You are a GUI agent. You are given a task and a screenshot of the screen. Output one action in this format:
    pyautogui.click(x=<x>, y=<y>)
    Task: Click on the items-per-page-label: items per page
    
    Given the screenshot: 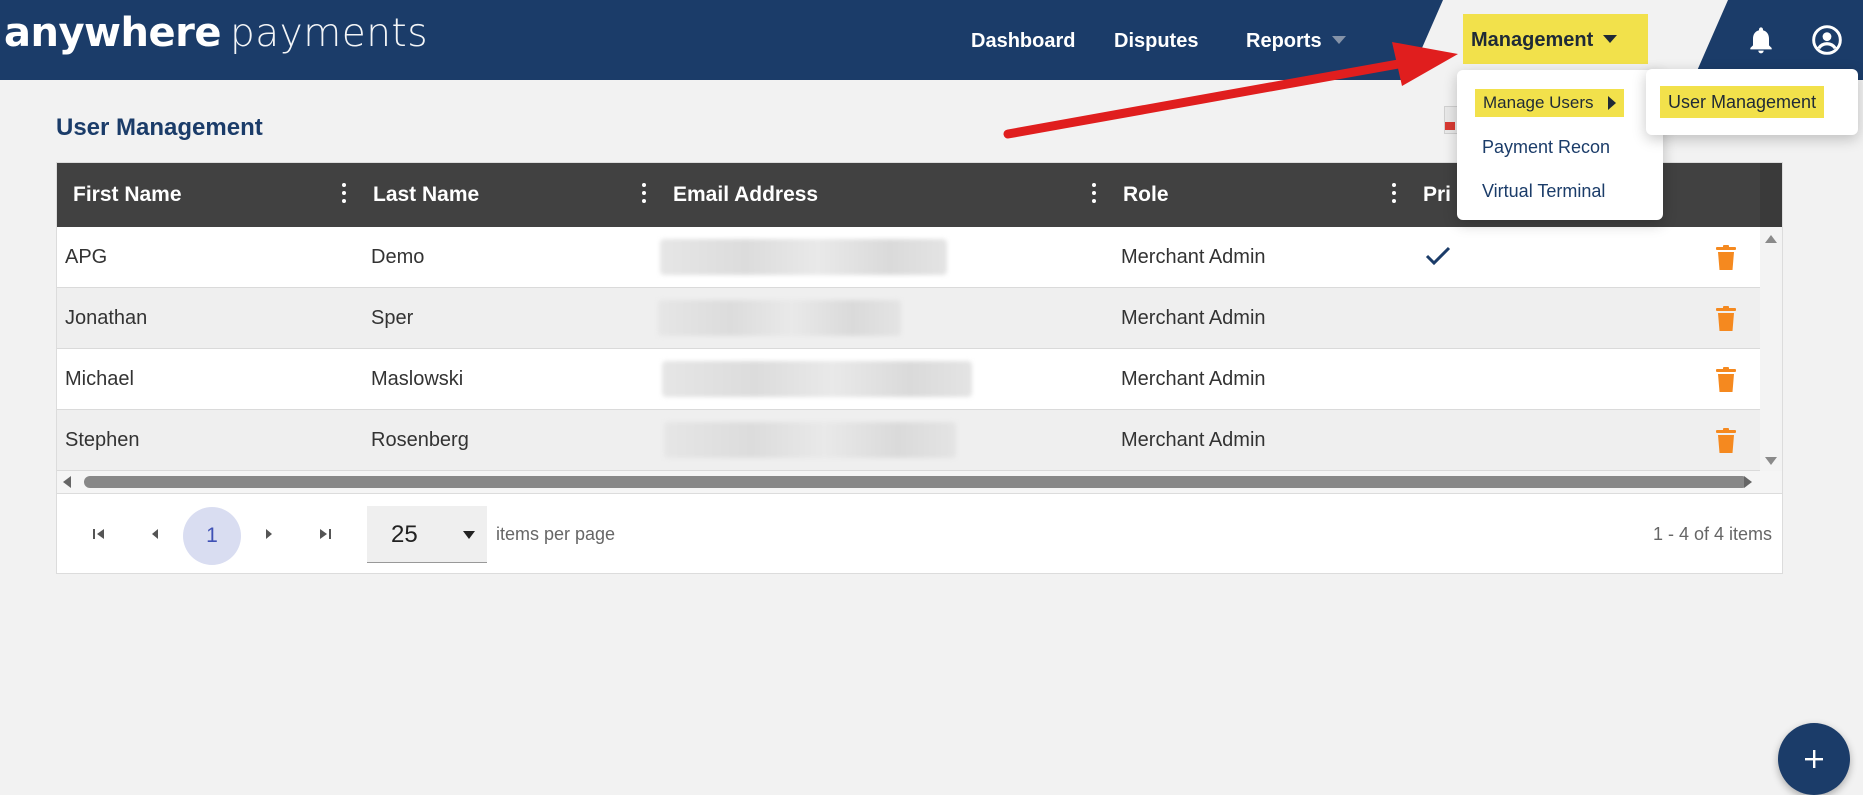 What is the action you would take?
    pyautogui.click(x=556, y=534)
    